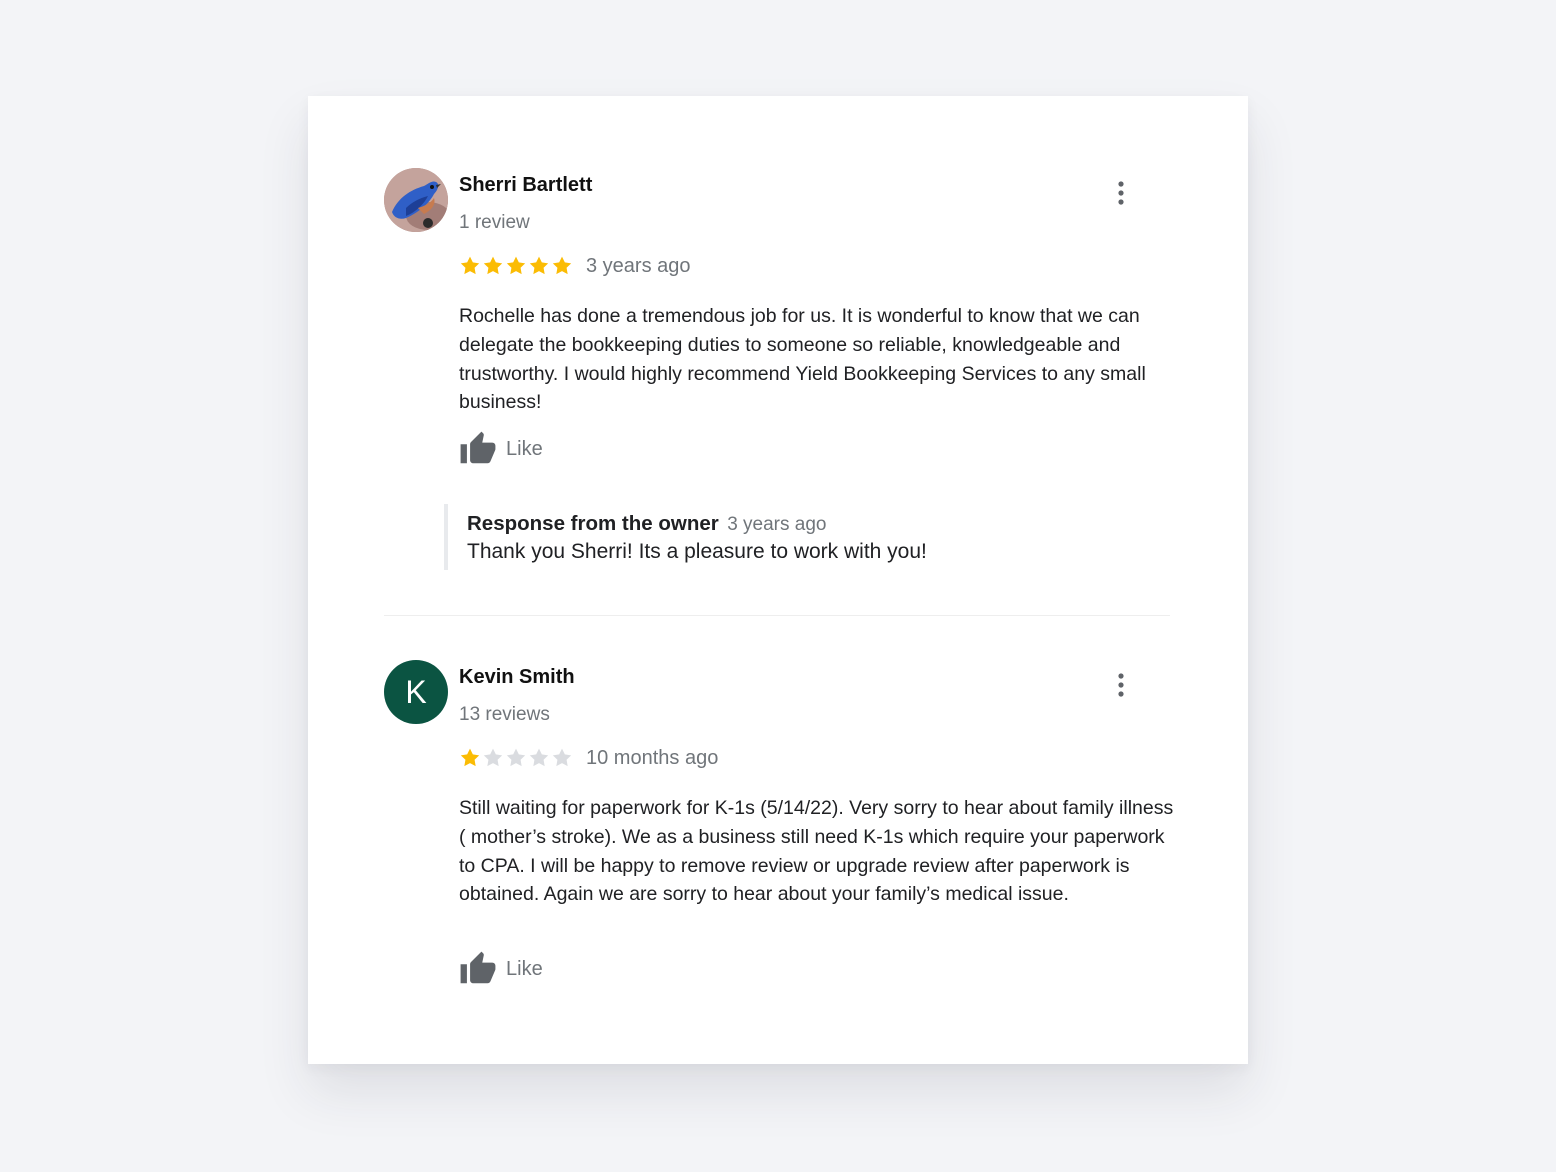 Image resolution: width=1556 pixels, height=1172 pixels. I want to click on review-date: 3 years ago, so click(638, 265).